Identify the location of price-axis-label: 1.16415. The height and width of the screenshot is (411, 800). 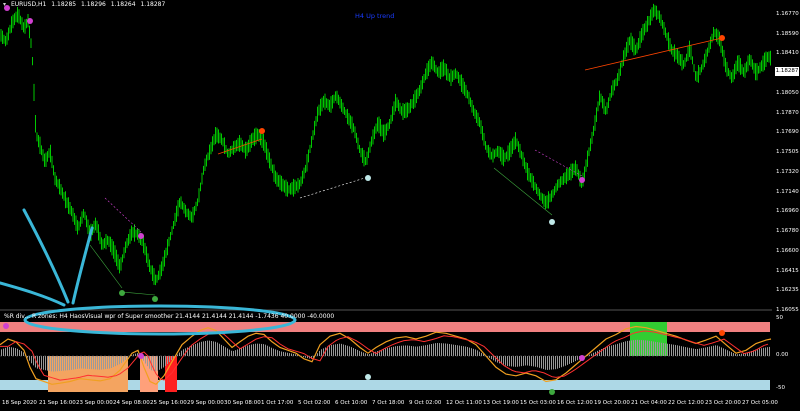
(787, 270).